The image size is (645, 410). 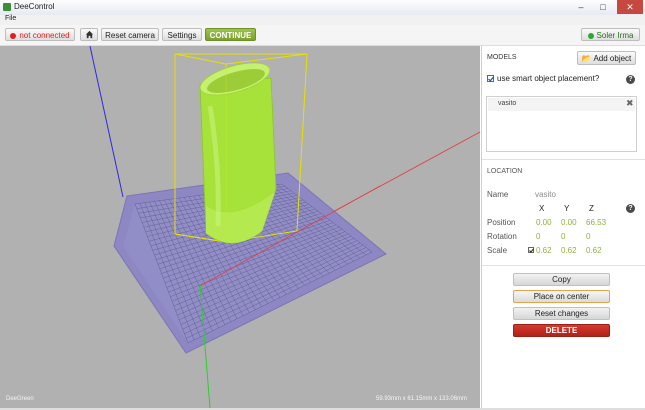 I want to click on help-icon: ?, so click(x=630, y=79).